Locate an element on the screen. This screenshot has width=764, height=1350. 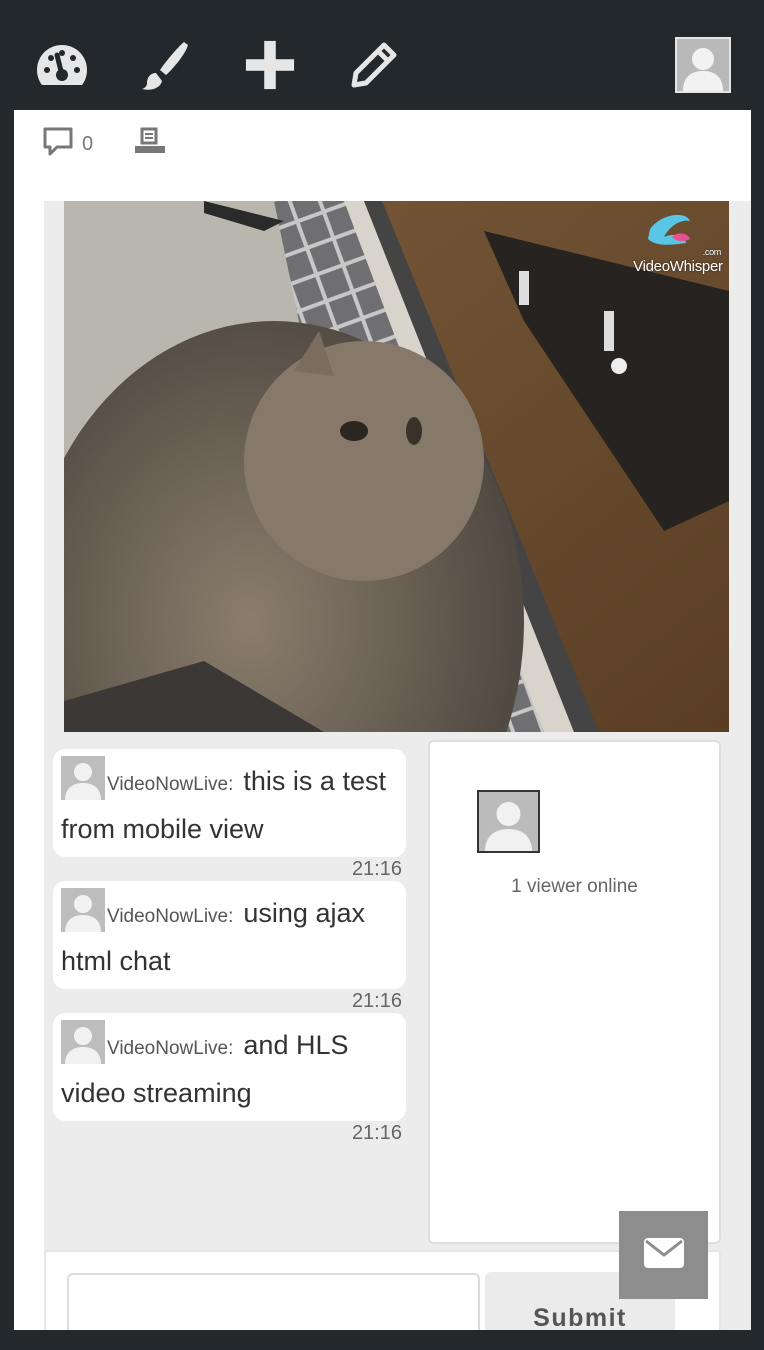
video-watermark: VideoWhisper.com is located at coordinates (678, 261).